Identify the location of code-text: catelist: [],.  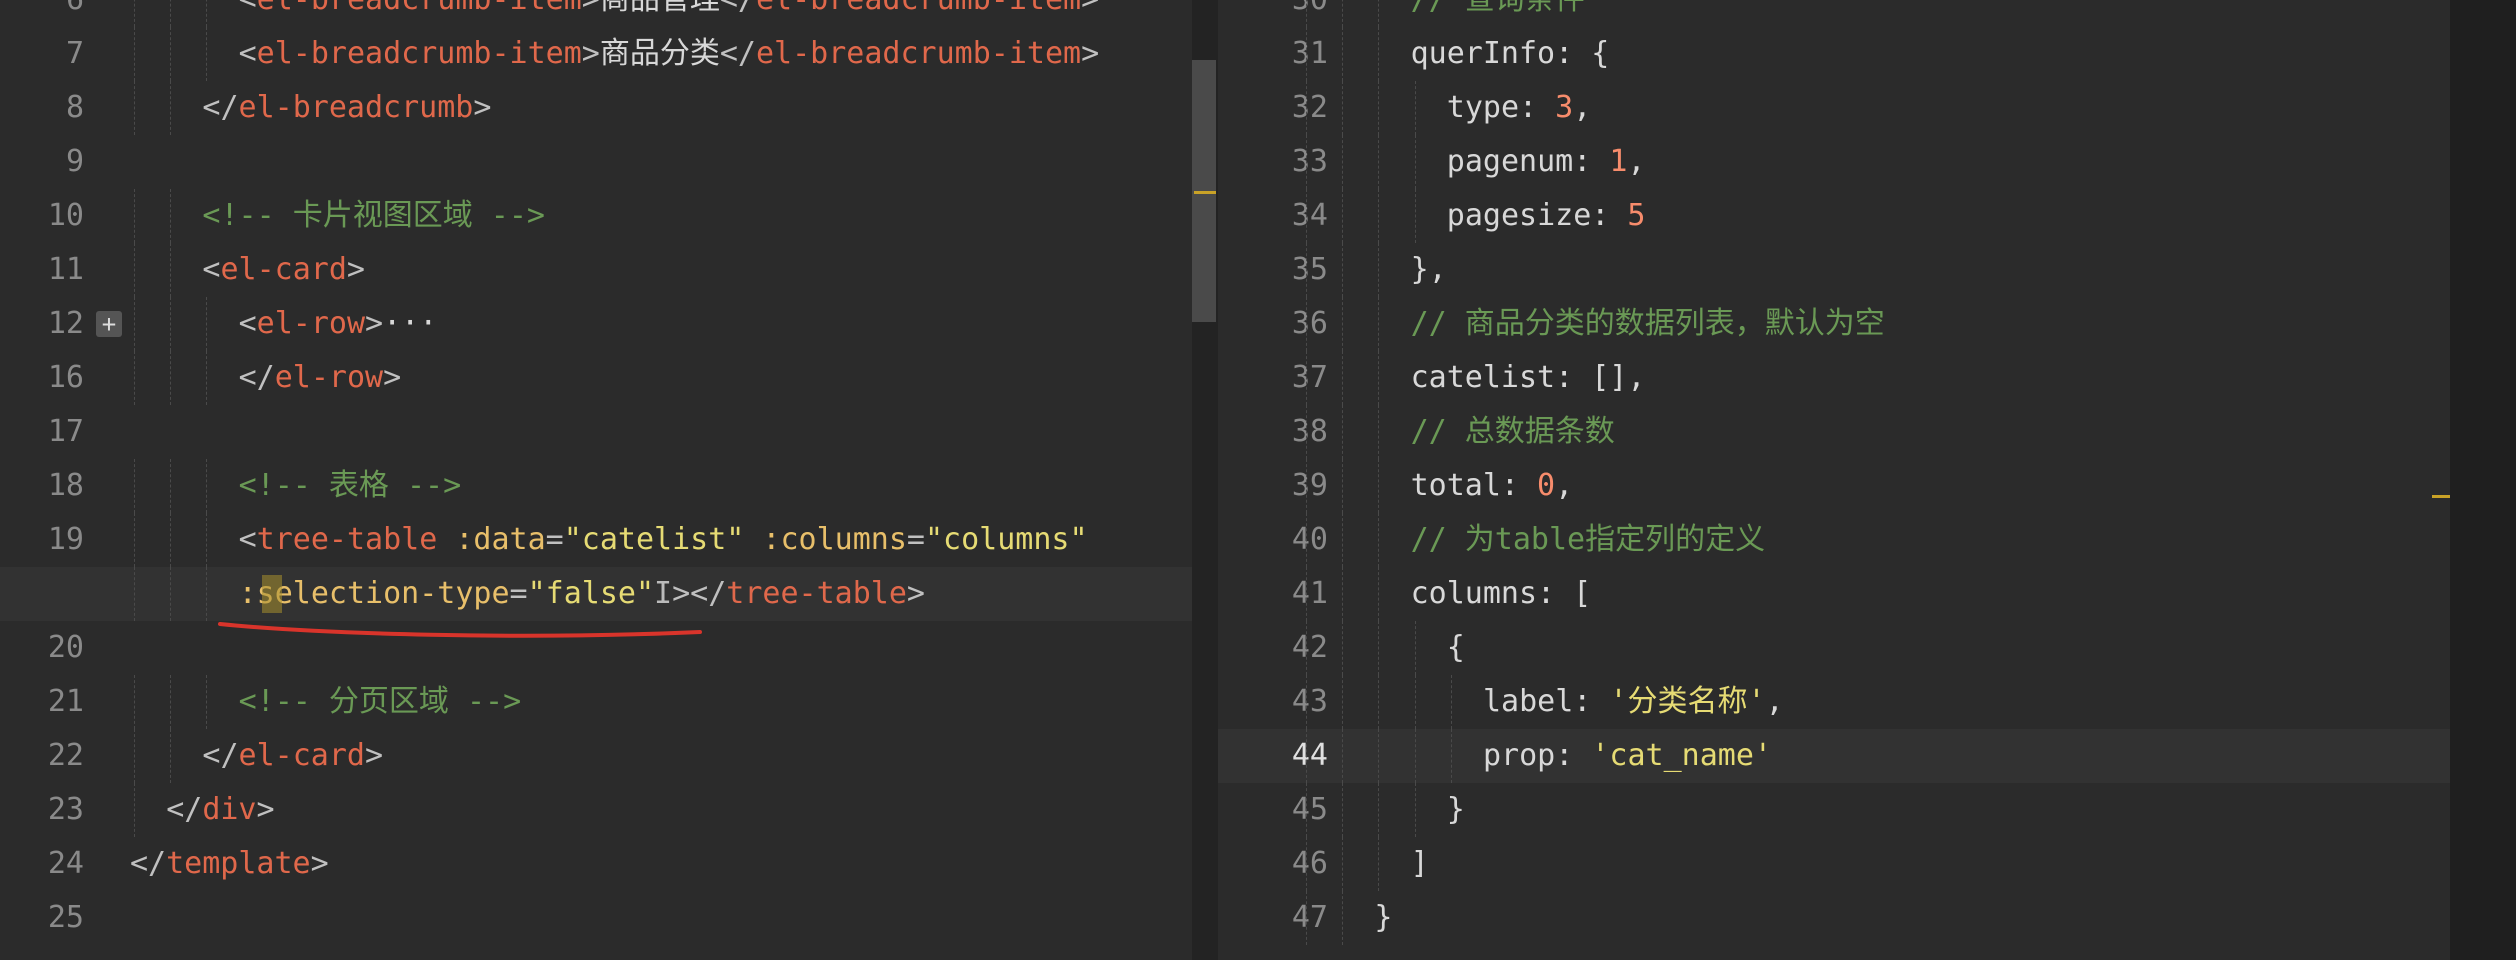
(1528, 378).